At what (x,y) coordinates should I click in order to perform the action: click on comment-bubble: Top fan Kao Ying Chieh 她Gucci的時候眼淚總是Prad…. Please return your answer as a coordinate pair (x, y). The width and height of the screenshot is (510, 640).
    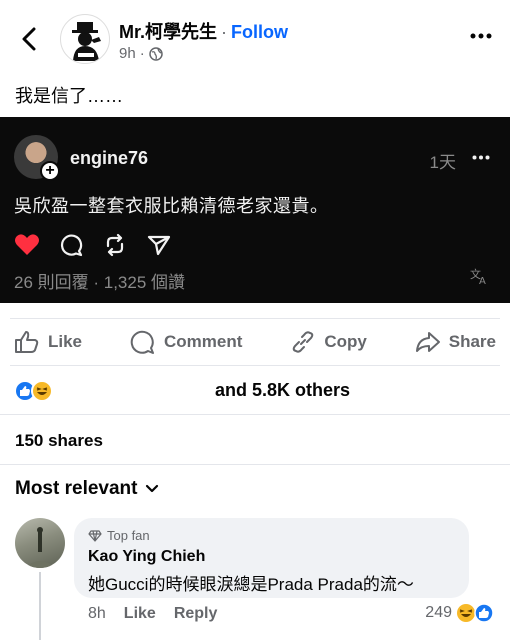
    Looking at the image, I should click on (271, 558).